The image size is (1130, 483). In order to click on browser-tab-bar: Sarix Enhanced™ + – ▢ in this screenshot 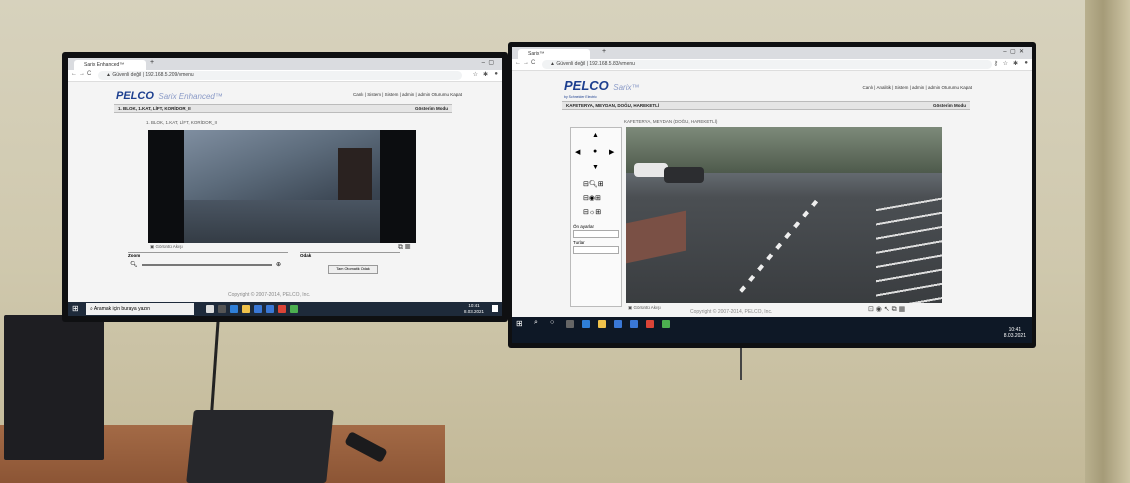, I will do `click(285, 64)`.